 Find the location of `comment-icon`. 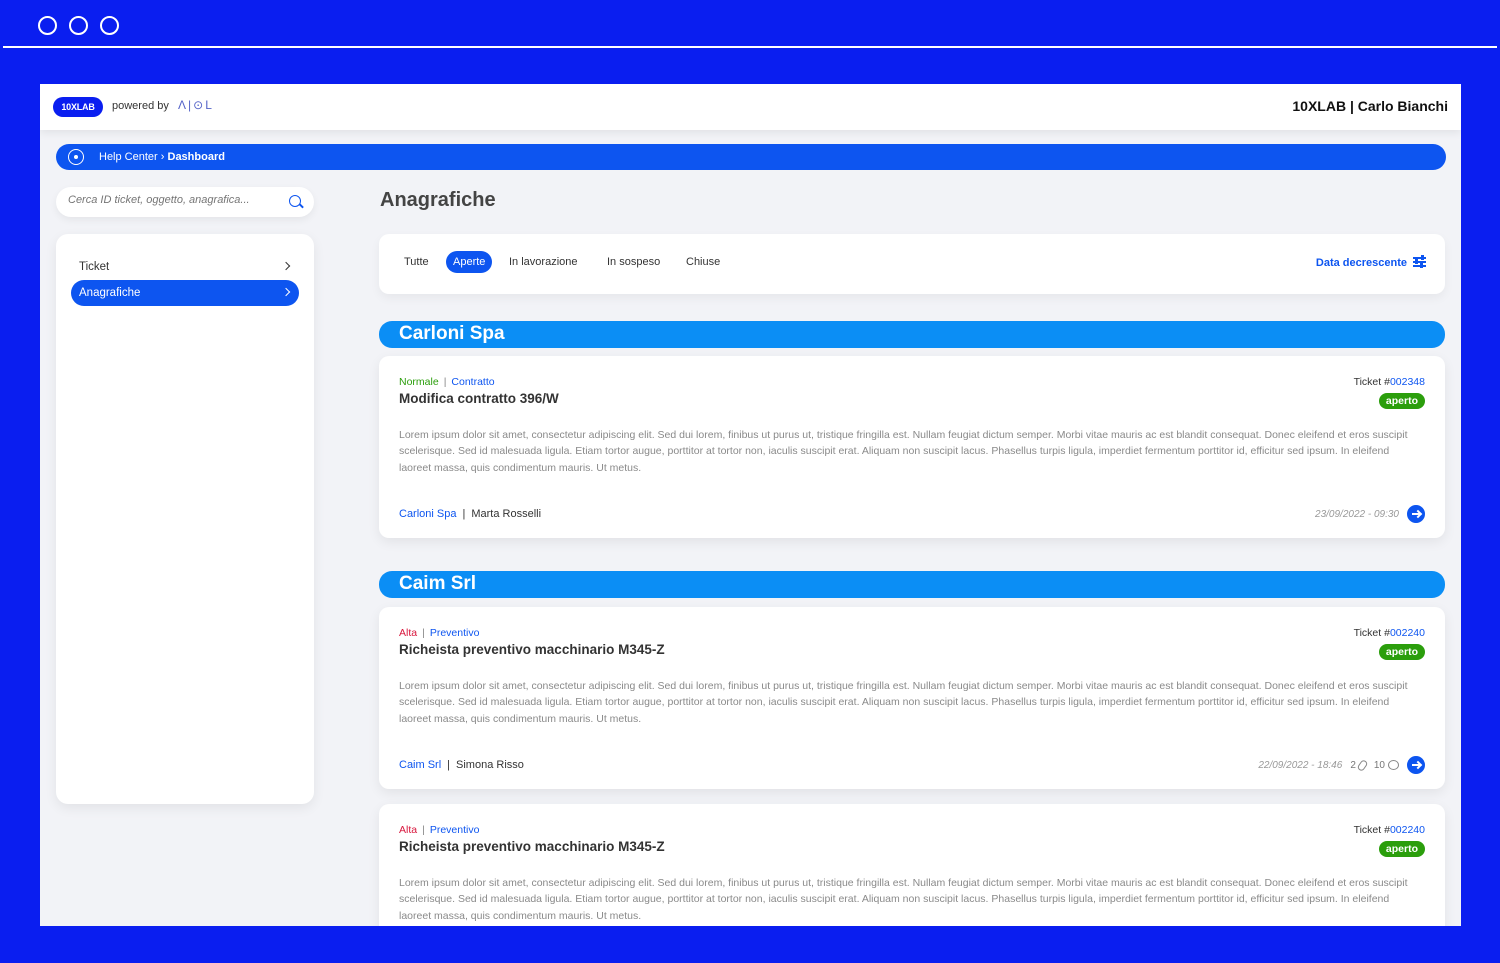

comment-icon is located at coordinates (1393, 765).